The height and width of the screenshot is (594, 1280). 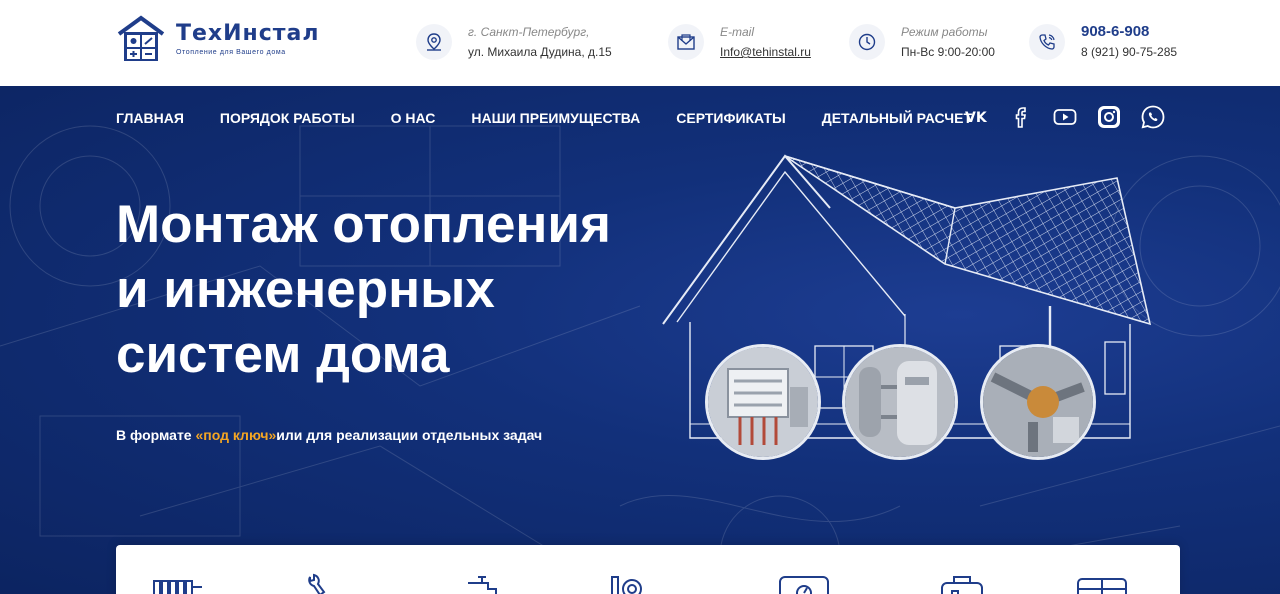 I want to click on photo-boiler, so click(x=900, y=402).